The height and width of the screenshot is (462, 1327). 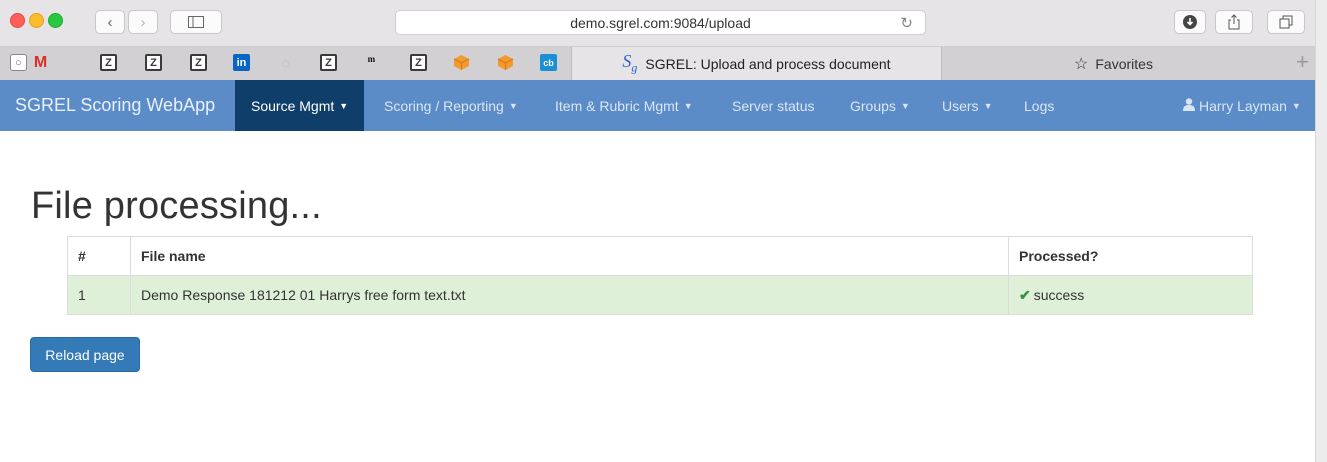 I want to click on tab-title: SGREL: Upload and process document, so click(x=768, y=63).